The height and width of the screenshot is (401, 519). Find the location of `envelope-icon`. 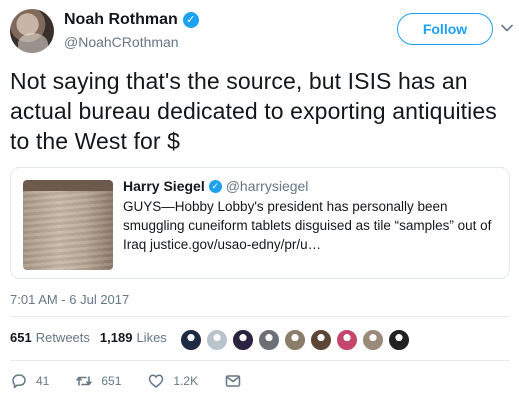

envelope-icon is located at coordinates (233, 381).